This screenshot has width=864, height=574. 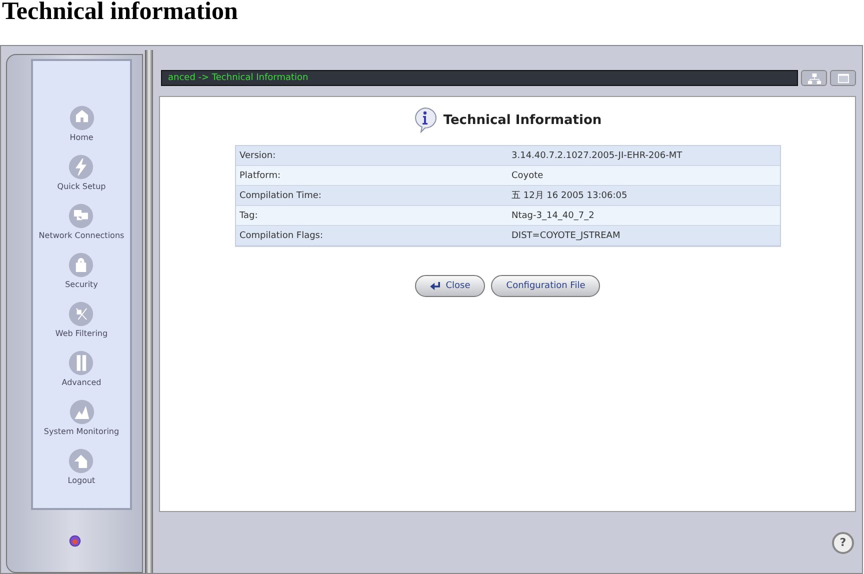 I want to click on breadcrumb-bar: anced -> Technical Information, so click(x=479, y=78).